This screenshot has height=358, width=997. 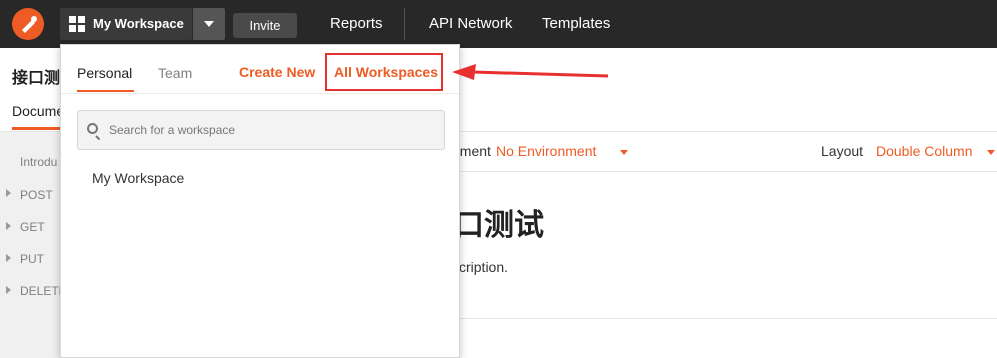 I want to click on sidebar-item-put: PUT, so click(x=32, y=259).